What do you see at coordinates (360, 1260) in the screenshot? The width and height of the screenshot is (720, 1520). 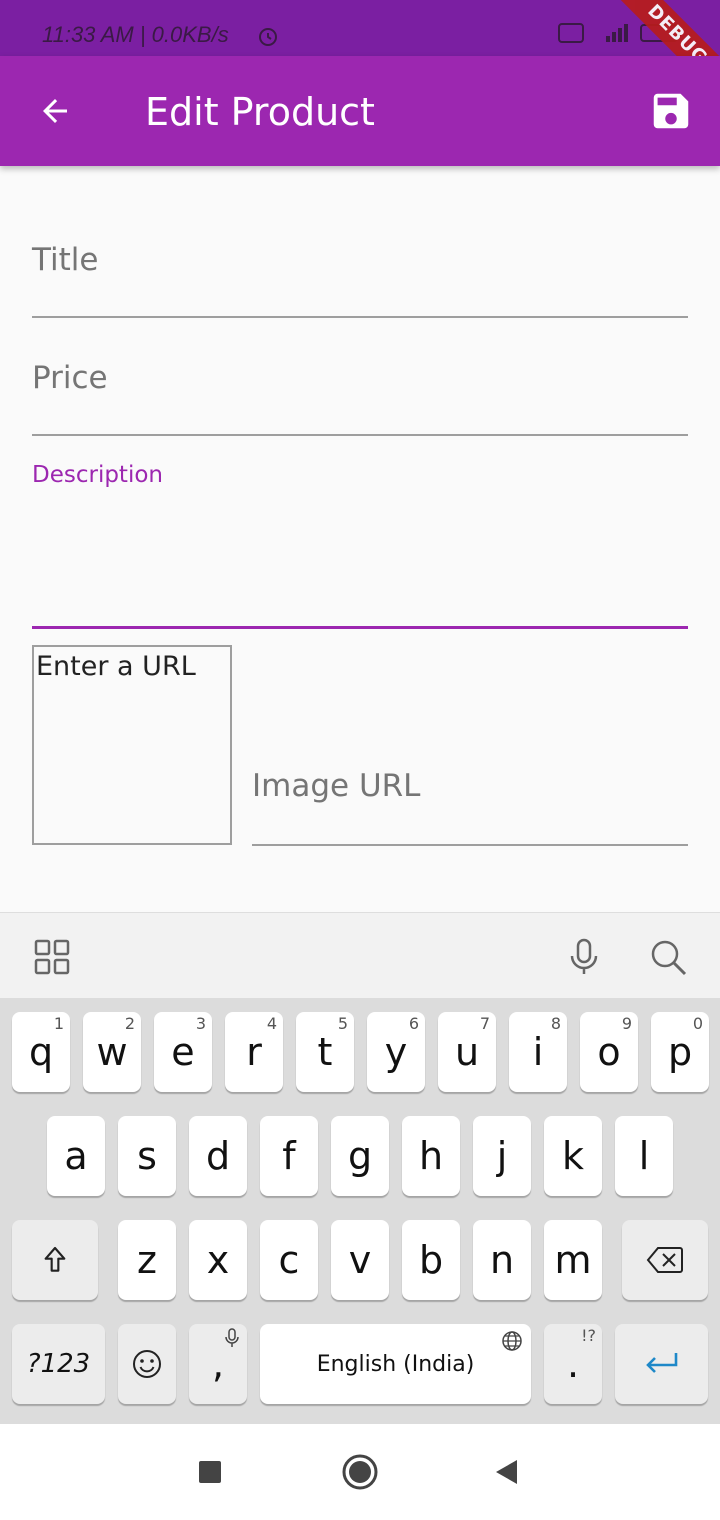 I see `key-v: v` at bounding box center [360, 1260].